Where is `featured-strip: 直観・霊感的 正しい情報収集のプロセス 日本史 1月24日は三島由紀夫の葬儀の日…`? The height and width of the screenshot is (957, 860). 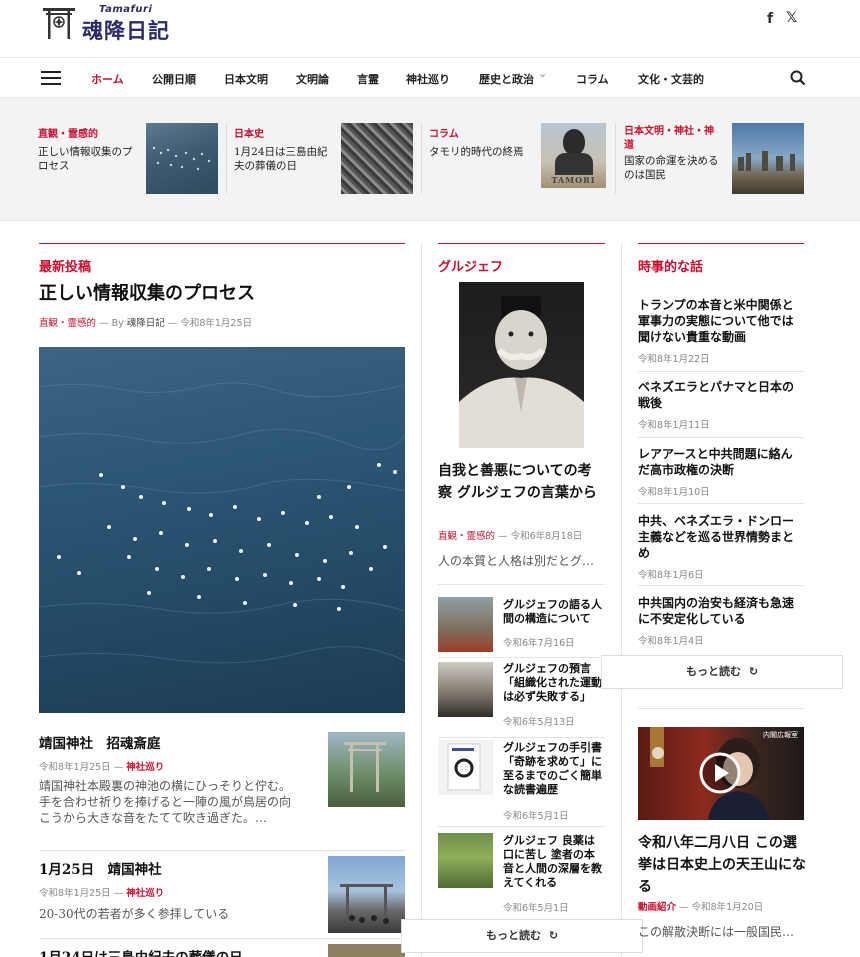
featured-strip: 直観・霊感的 正しい情報収集のプロセス 日本史 1月24日は三島由紀夫の葬儀の日… is located at coordinates (430, 159).